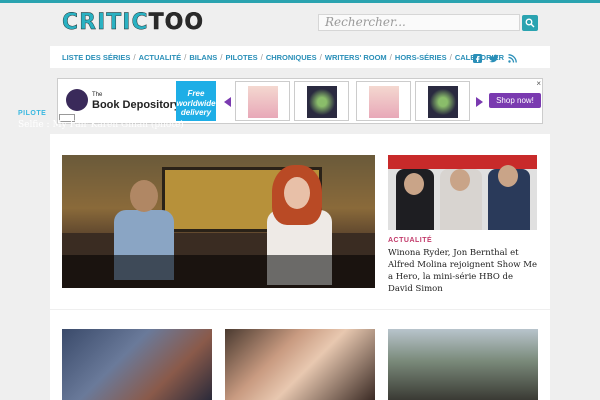 This screenshot has width=600, height=400. What do you see at coordinates (515, 100) in the screenshot?
I see `shop-now-button: Shop now!` at bounding box center [515, 100].